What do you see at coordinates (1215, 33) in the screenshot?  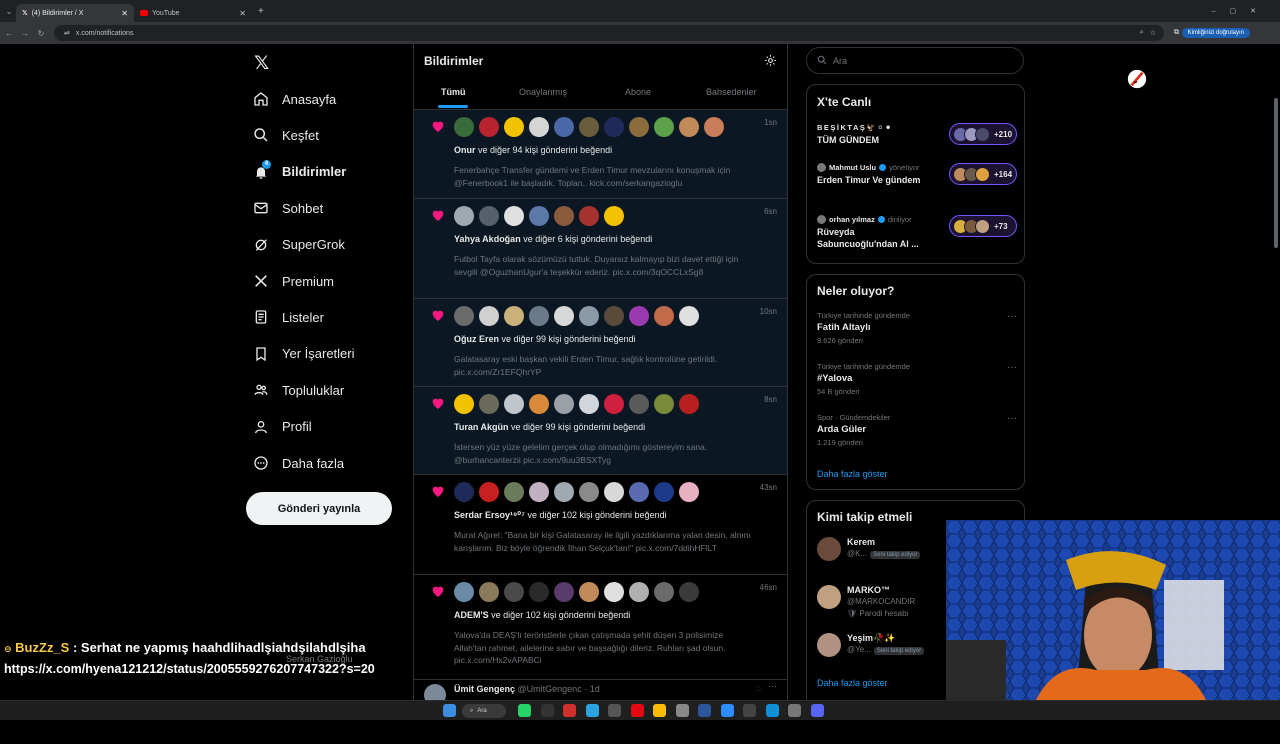 I see `verify-identity-button: Kimliğinizi doğrulayın` at bounding box center [1215, 33].